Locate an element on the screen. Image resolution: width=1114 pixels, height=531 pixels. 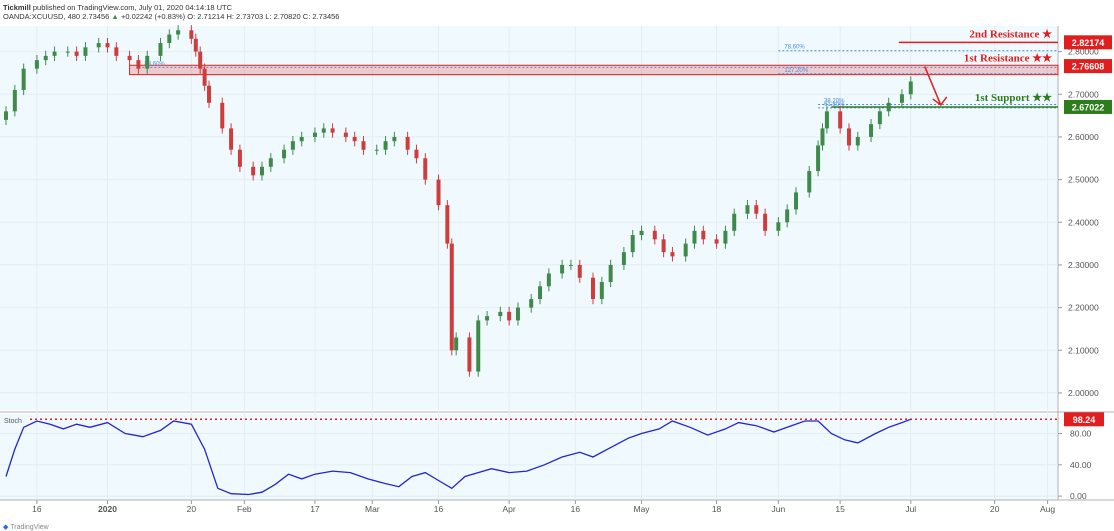
fib-786-line-label: 78.60% is located at coordinates (794, 48).